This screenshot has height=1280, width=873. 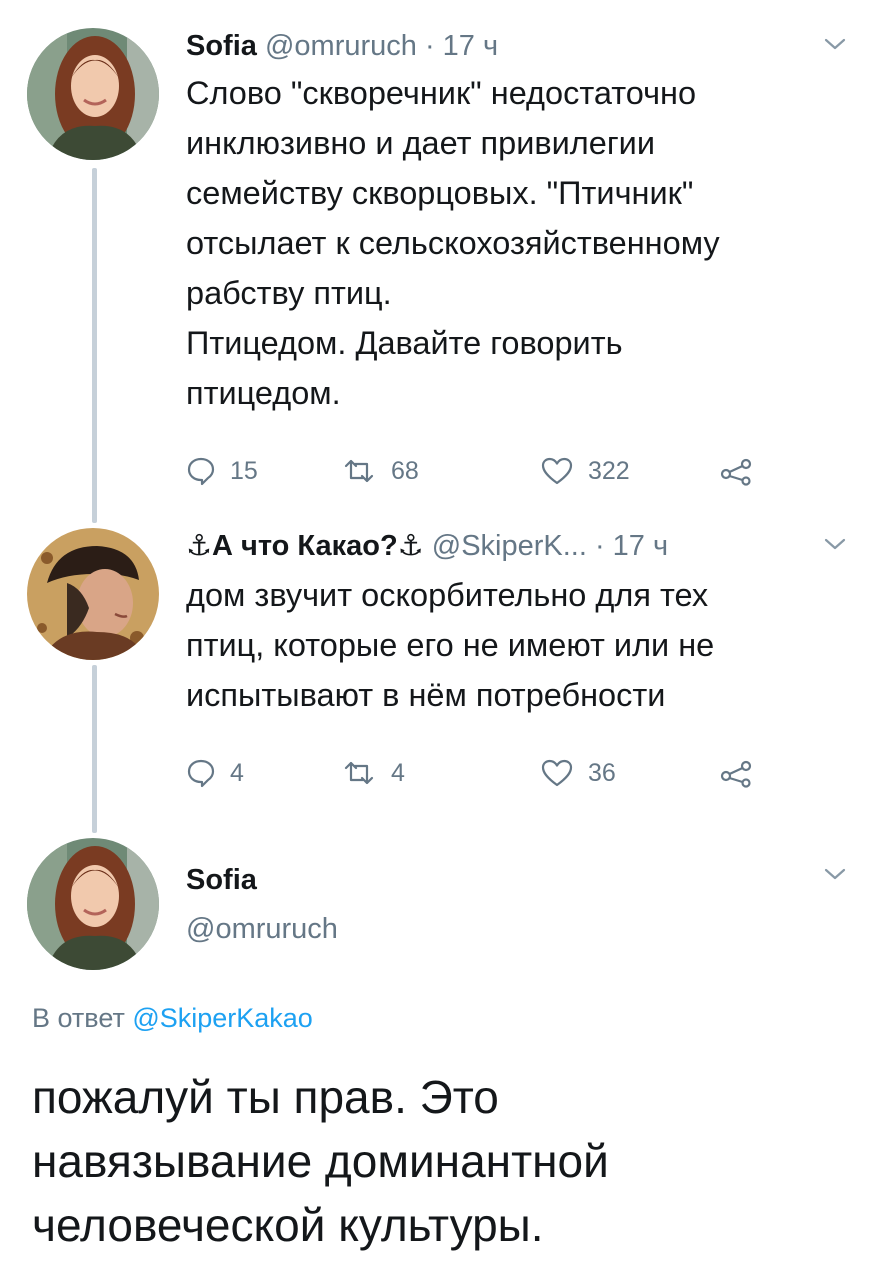 I want to click on tweet-author-block: Sofia @omruruch, so click(x=509, y=905).